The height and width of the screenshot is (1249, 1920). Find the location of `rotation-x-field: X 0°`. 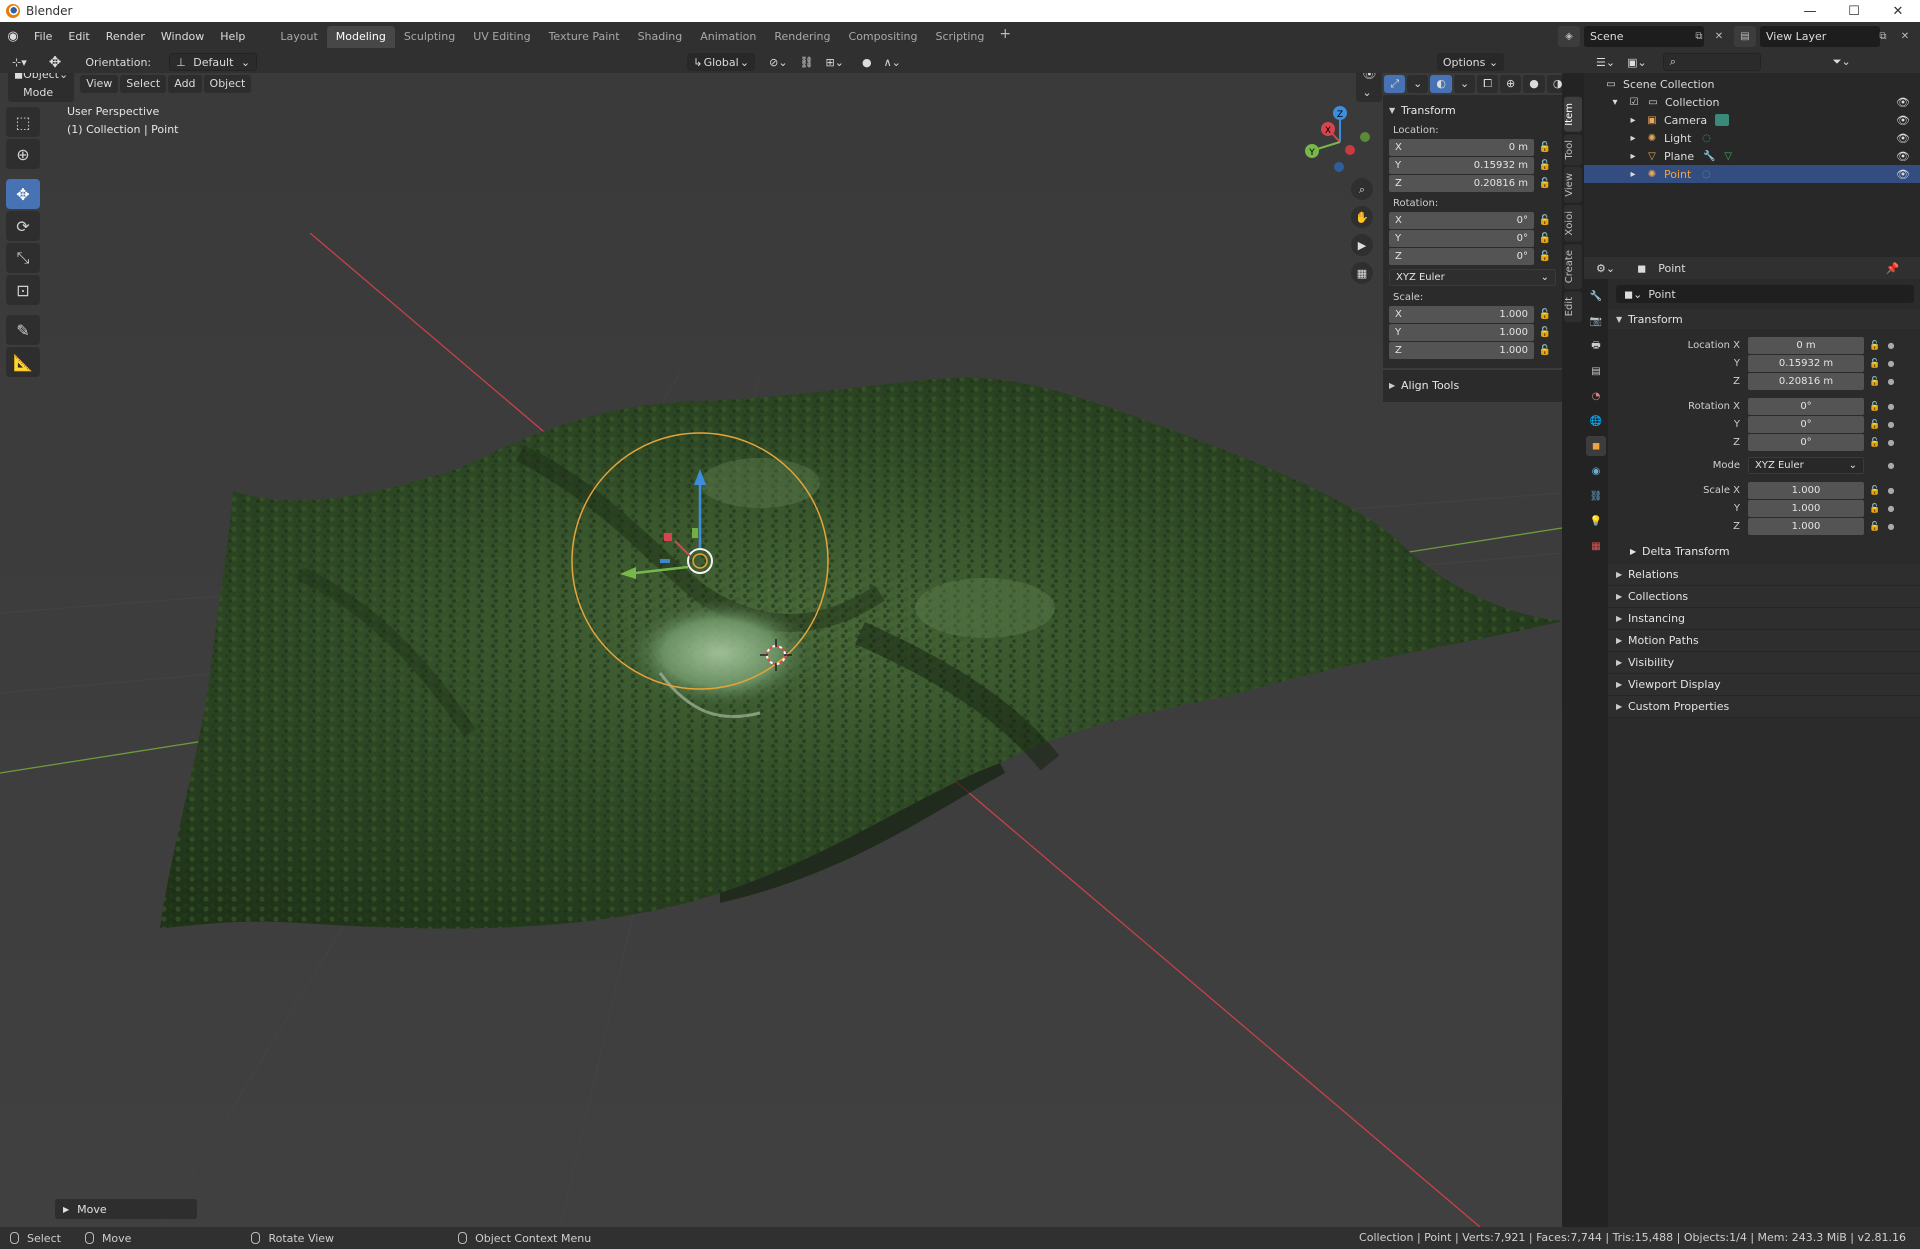

rotation-x-field: X 0° is located at coordinates (1461, 220).